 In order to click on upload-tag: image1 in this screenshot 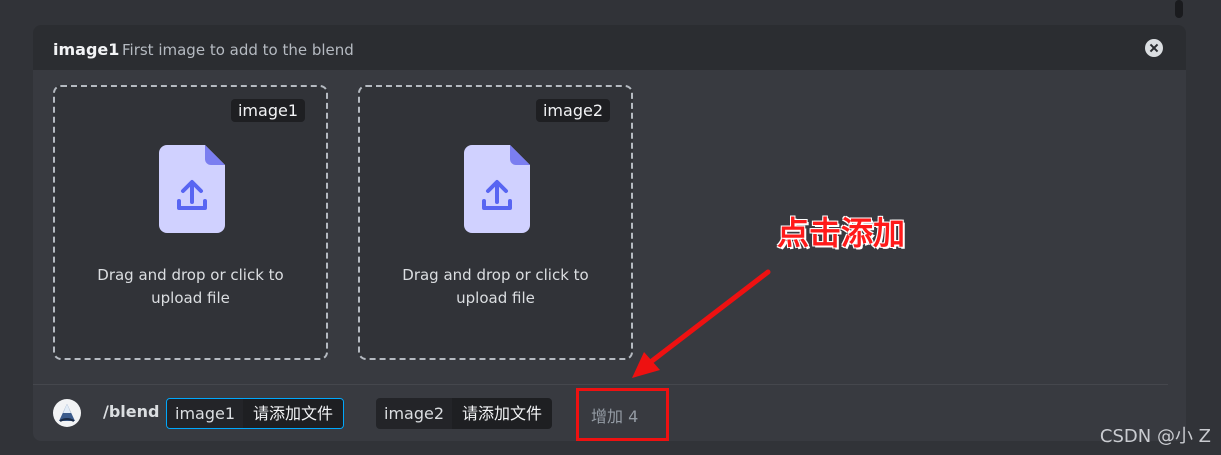, I will do `click(267, 110)`.